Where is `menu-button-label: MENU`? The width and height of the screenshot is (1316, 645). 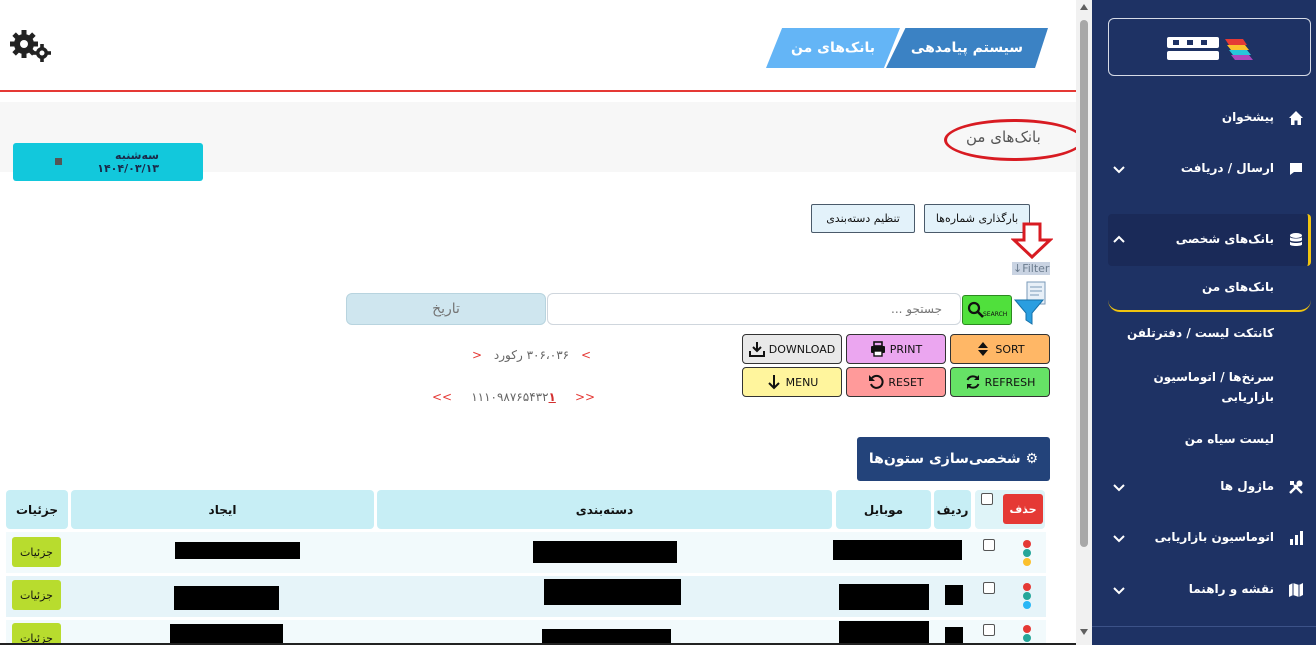 menu-button-label: MENU is located at coordinates (802, 382).